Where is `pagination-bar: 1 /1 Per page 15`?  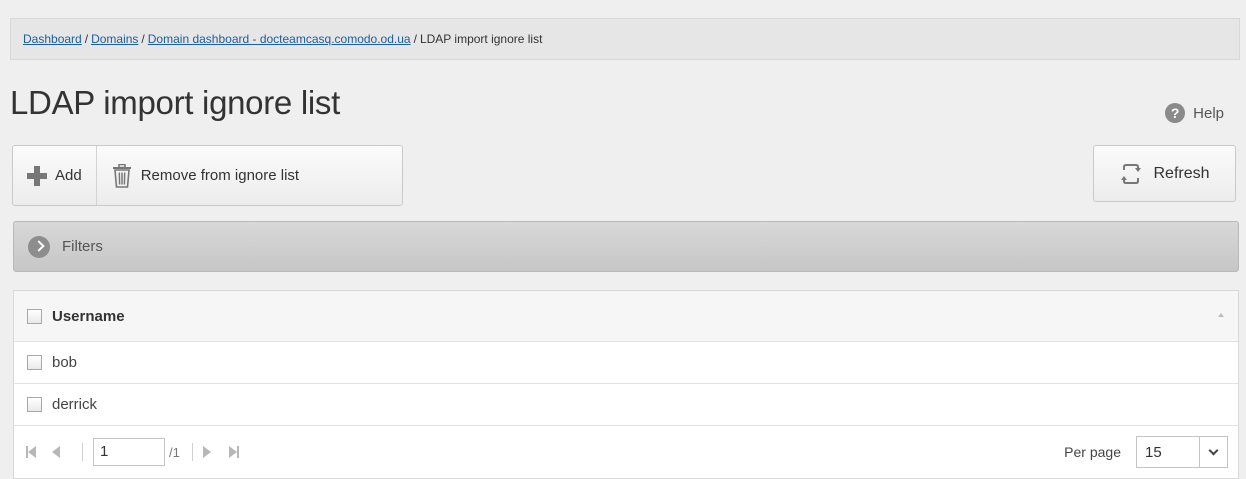 pagination-bar: 1 /1 Per page 15 is located at coordinates (626, 452).